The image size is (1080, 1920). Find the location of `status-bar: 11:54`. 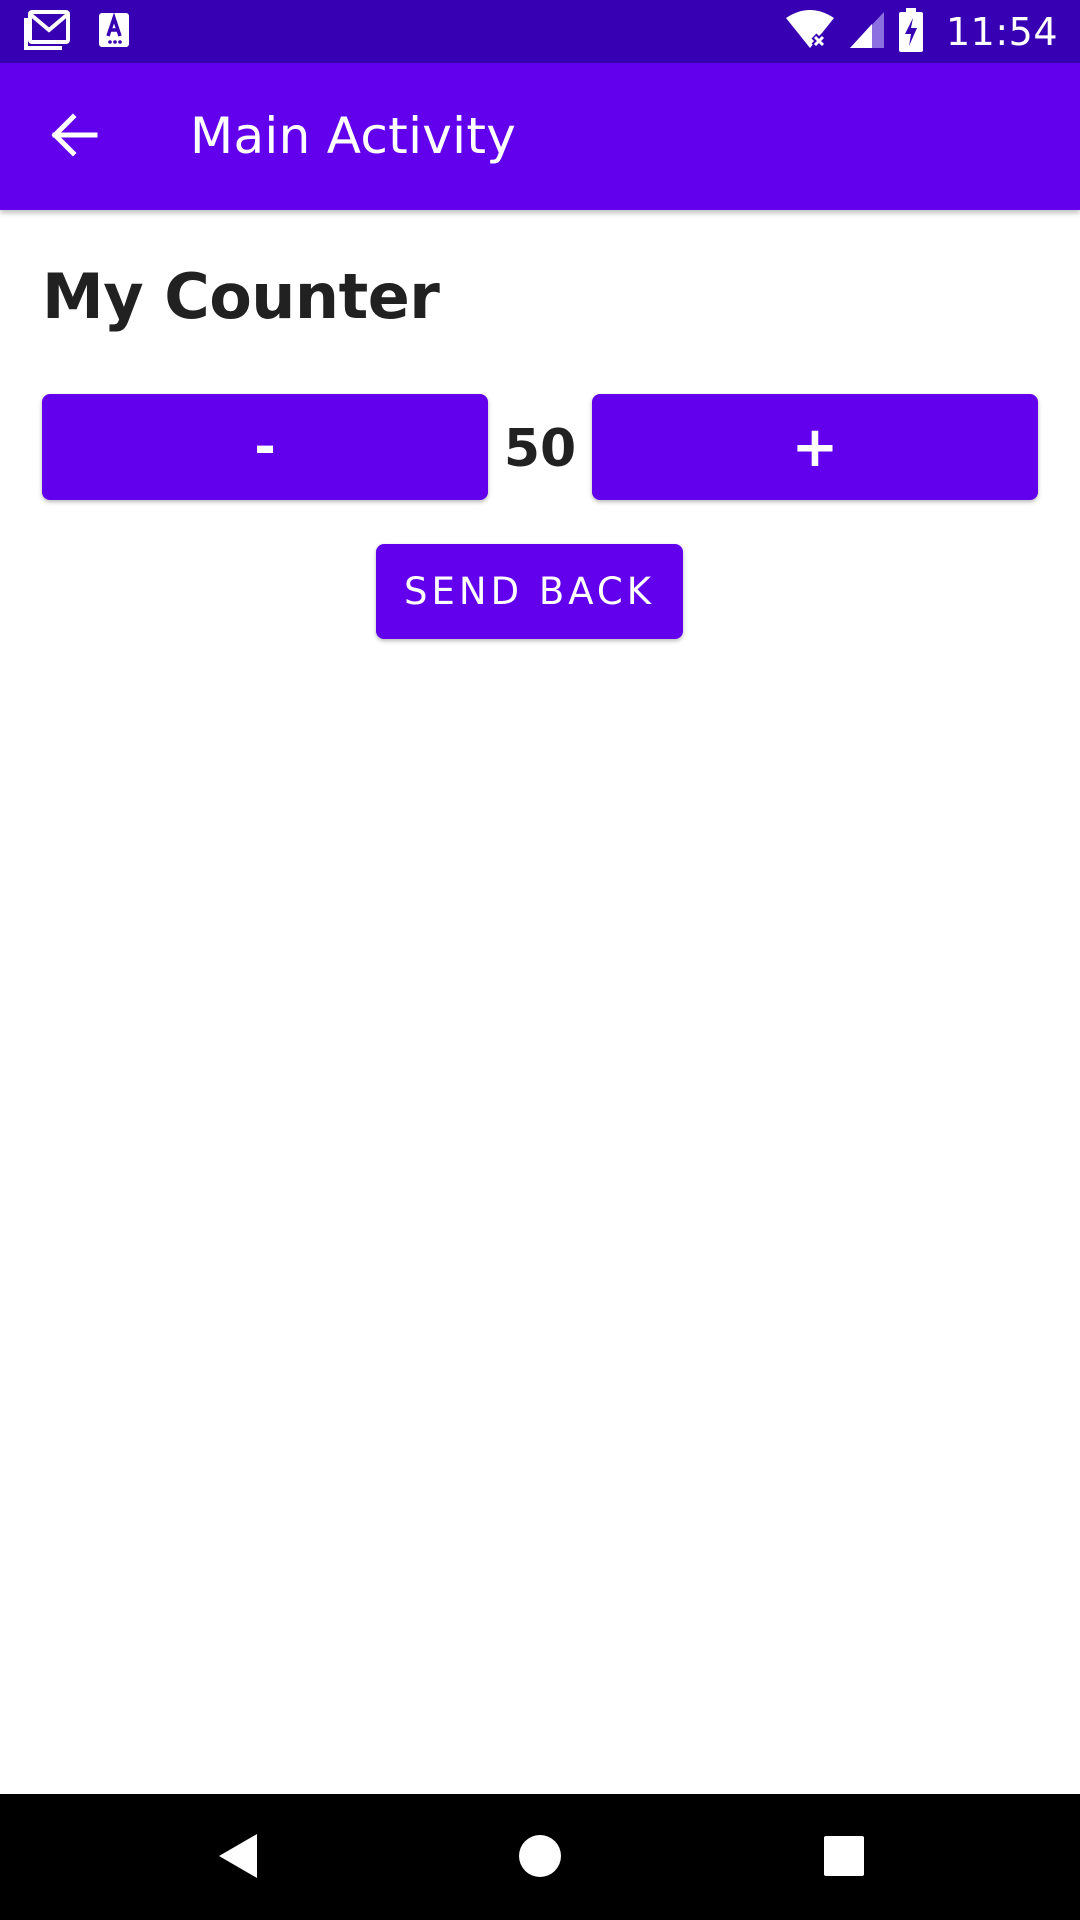

status-bar: 11:54 is located at coordinates (540, 31).